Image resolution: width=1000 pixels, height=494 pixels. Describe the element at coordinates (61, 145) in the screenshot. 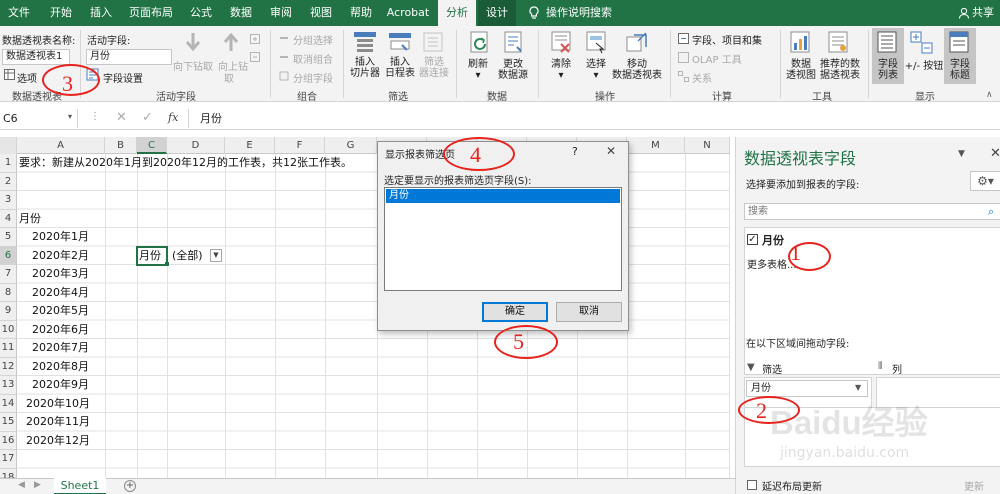

I see `column-header-a: A` at that location.